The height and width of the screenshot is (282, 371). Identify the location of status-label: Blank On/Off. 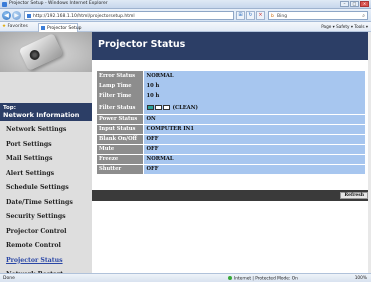
(120, 139).